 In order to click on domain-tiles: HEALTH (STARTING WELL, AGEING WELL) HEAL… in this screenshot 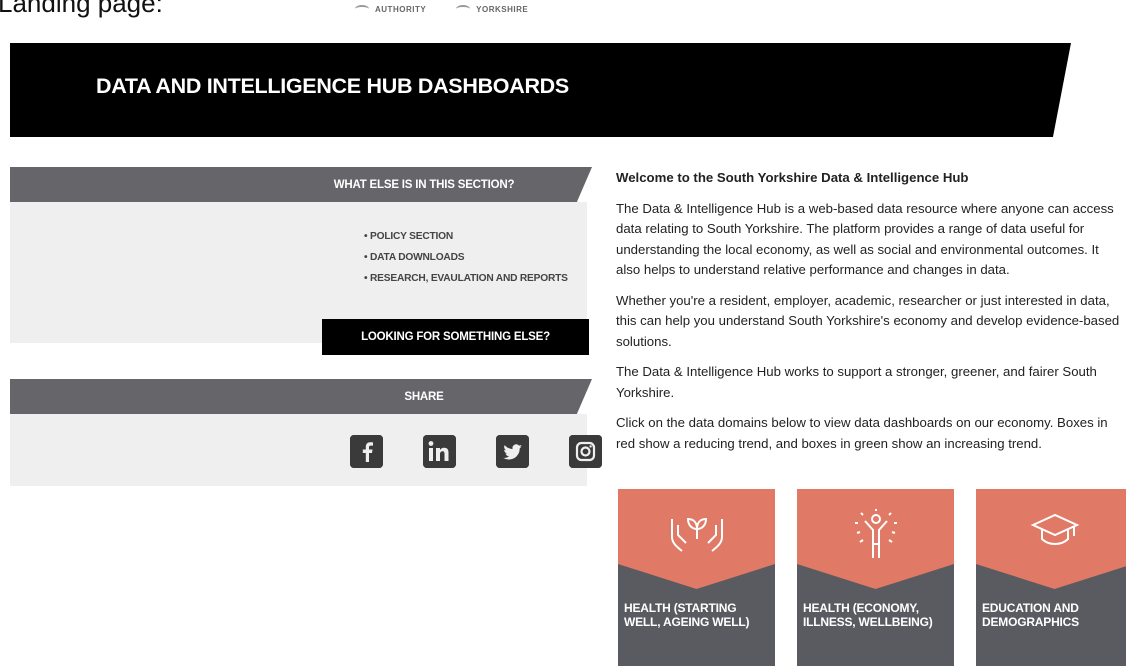, I will do `click(872, 577)`.